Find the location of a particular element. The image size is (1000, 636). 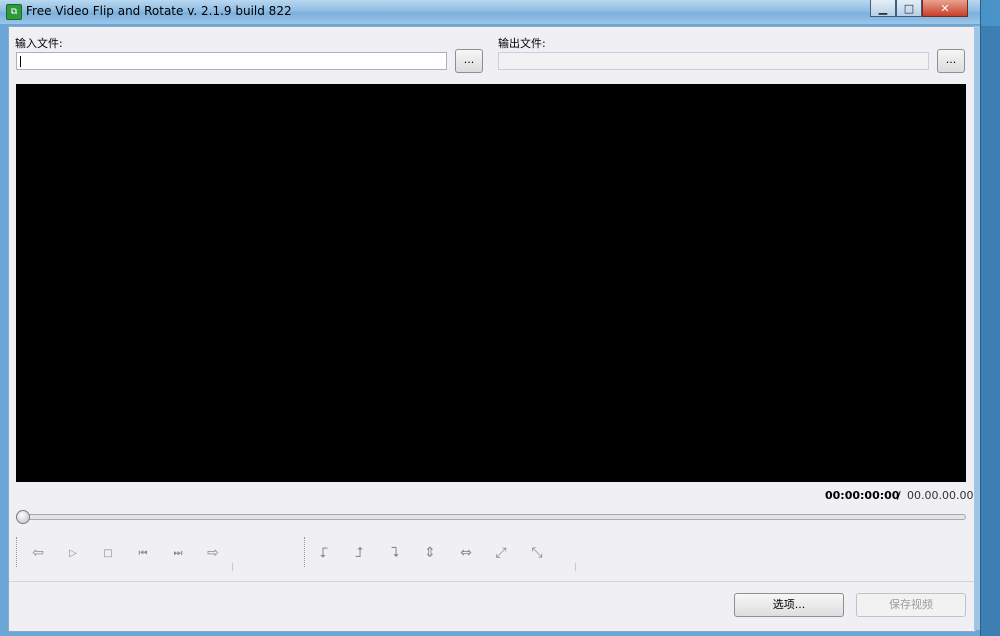

total-time: 00.00.00.00 is located at coordinates (940, 495).